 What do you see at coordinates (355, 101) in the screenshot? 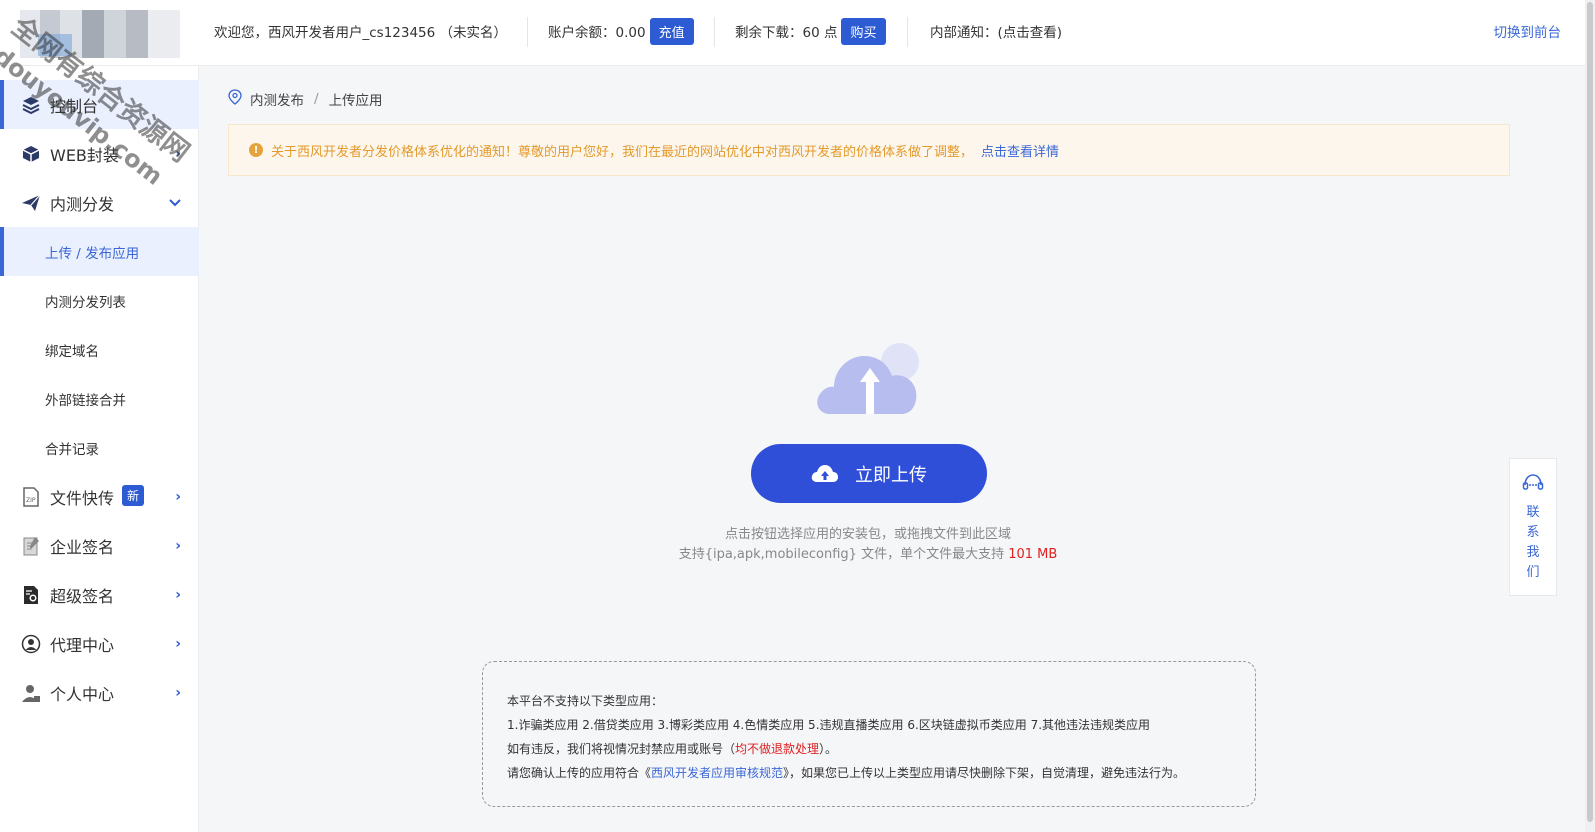
I see `breadcrumb-current: 上传应用` at bounding box center [355, 101].